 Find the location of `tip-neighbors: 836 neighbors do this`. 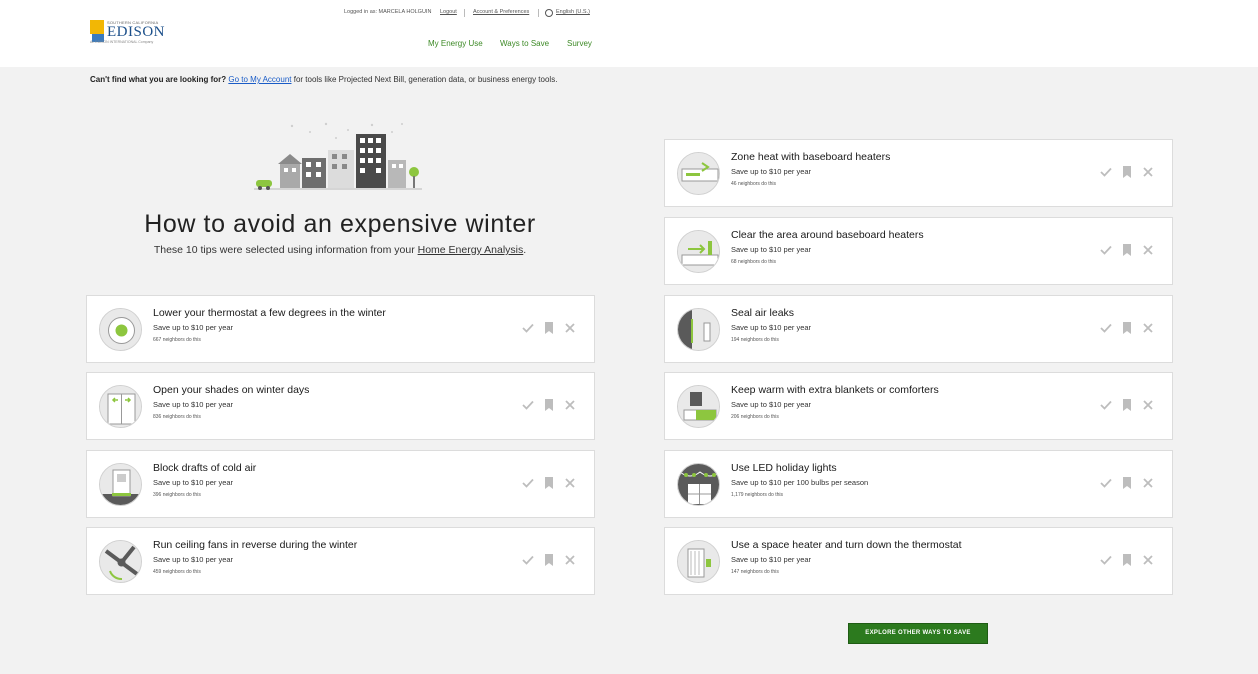

tip-neighbors: 836 neighbors do this is located at coordinates (177, 417).